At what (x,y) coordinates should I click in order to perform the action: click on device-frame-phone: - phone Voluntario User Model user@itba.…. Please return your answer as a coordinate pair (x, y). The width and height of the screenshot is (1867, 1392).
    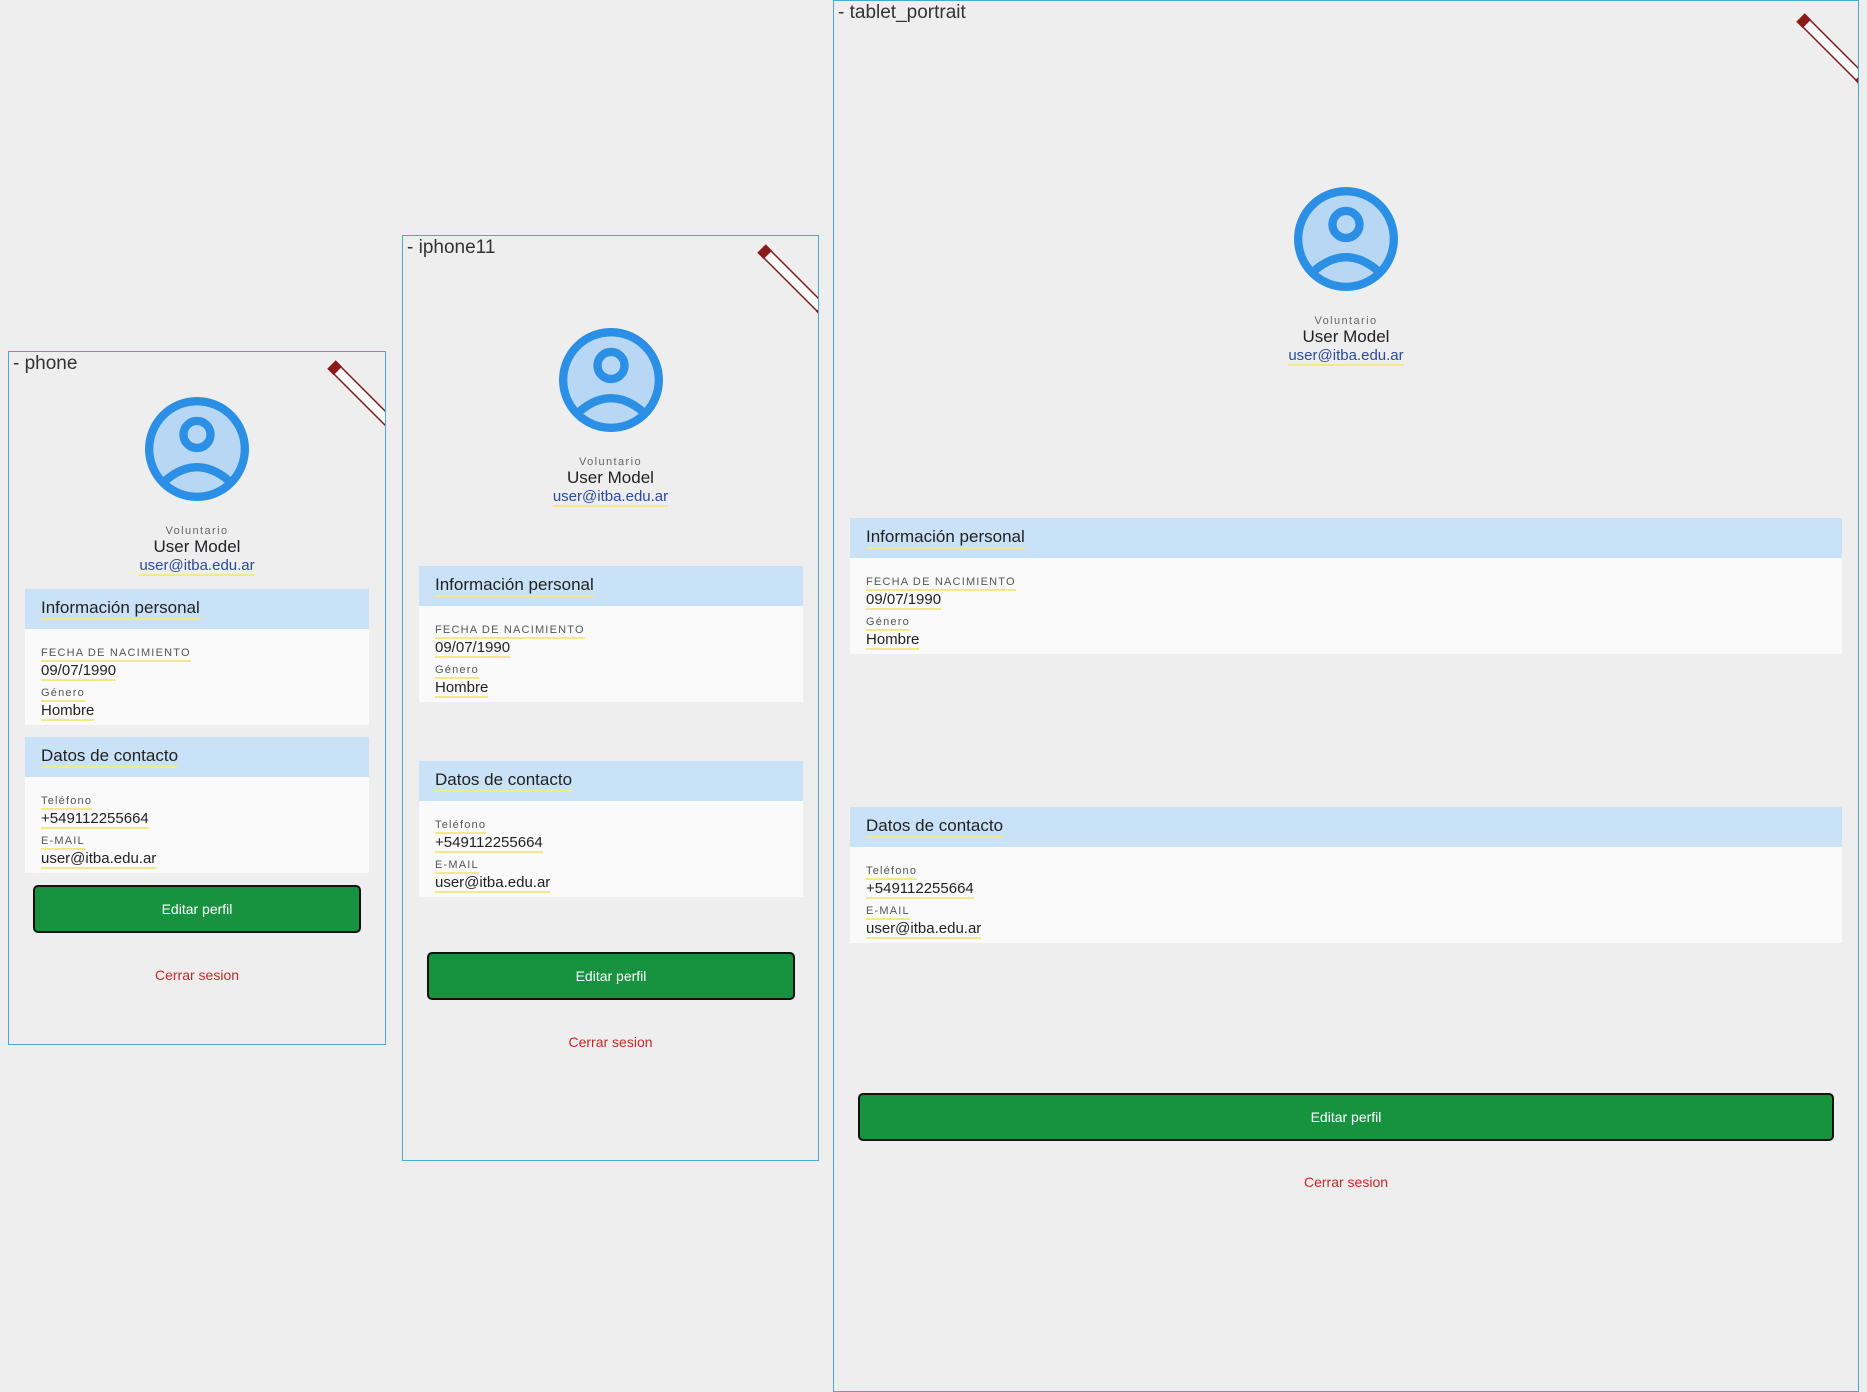
    Looking at the image, I should click on (197, 698).